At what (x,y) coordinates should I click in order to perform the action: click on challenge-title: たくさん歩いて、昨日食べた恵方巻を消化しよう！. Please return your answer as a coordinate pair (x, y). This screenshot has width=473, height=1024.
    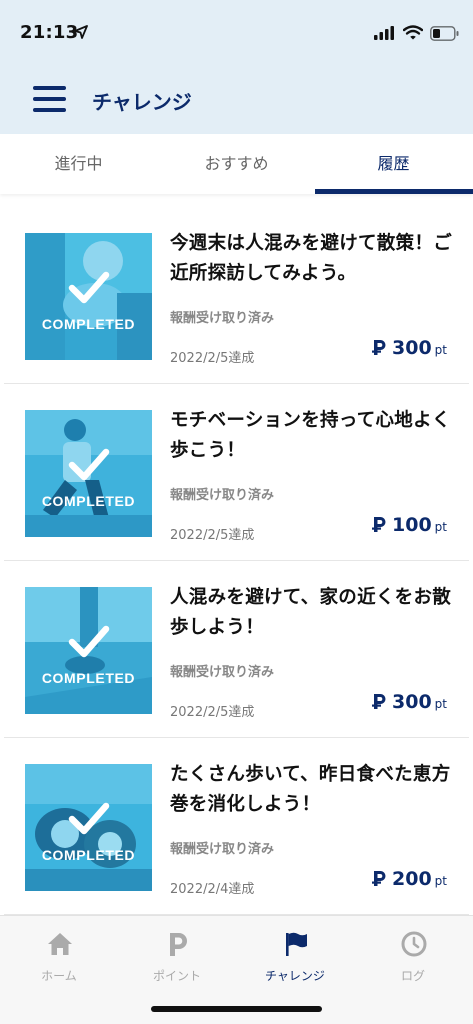
    Looking at the image, I should click on (310, 789).